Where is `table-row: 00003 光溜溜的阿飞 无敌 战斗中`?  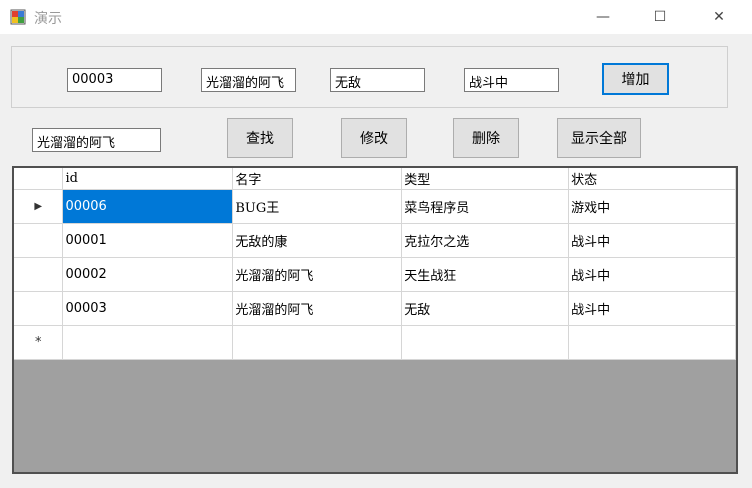 table-row: 00003 光溜溜的阿飞 无敌 战斗中 is located at coordinates (375, 308).